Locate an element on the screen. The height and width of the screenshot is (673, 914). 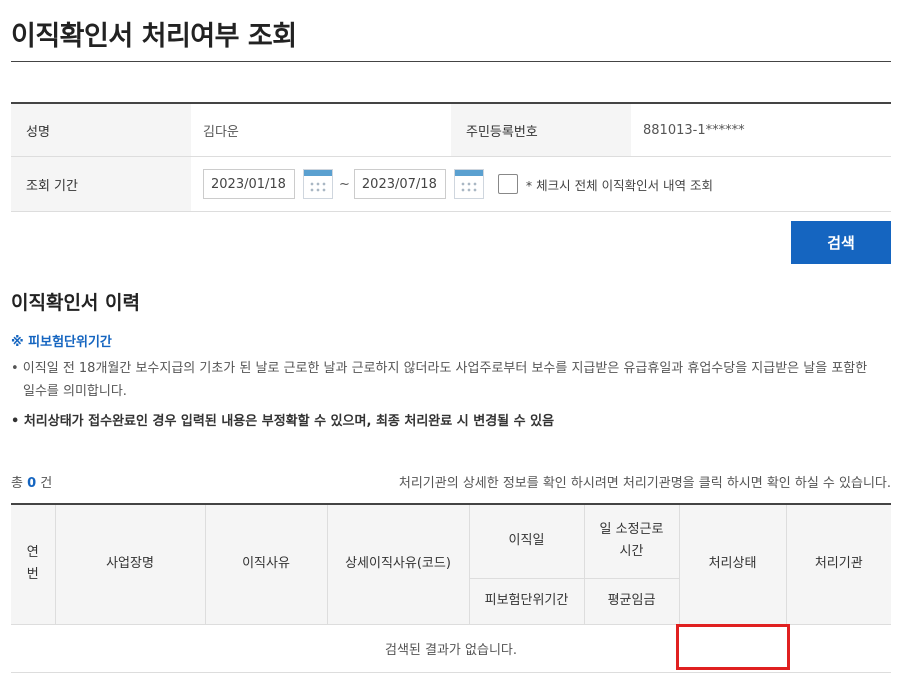
insured-period-note-heading: ※ 피보험단위기간 is located at coordinates (61, 342).